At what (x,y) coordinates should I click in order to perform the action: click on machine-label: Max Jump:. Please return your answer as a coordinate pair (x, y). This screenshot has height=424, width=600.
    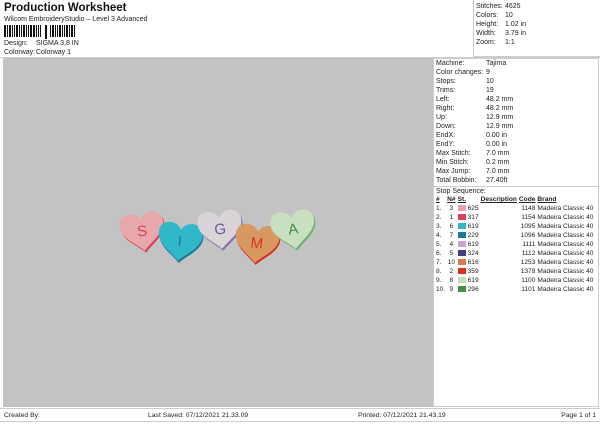
    Looking at the image, I should click on (453, 171).